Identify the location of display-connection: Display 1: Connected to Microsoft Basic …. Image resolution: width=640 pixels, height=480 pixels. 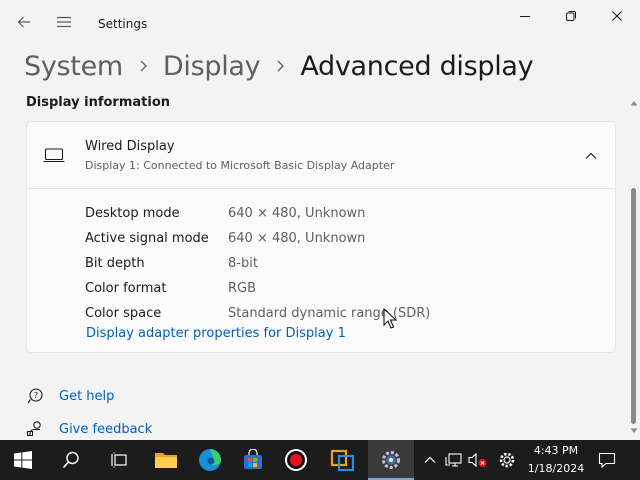
(240, 165).